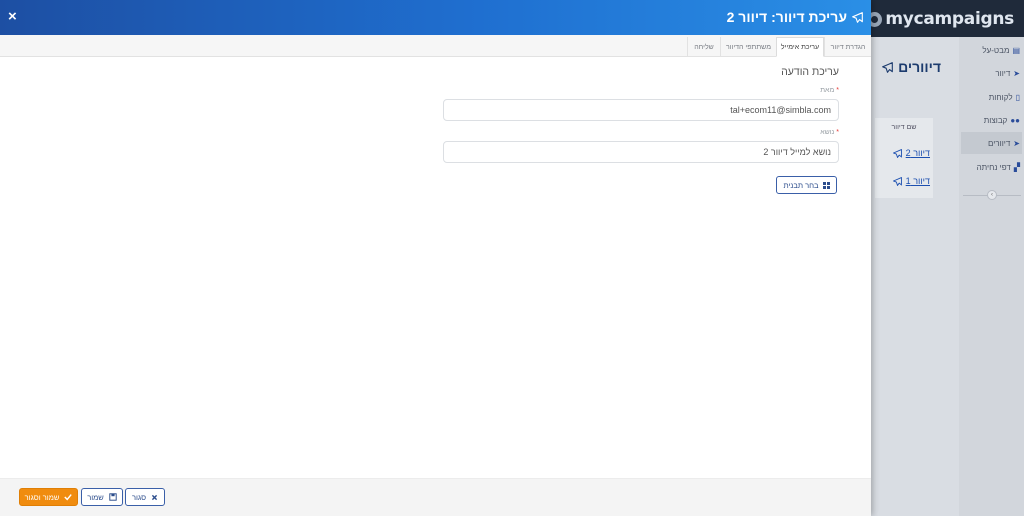 This screenshot has width=1024, height=516. Describe the element at coordinates (800, 47) in the screenshot. I see `tab-edit-email: עריכת אימייל` at that location.